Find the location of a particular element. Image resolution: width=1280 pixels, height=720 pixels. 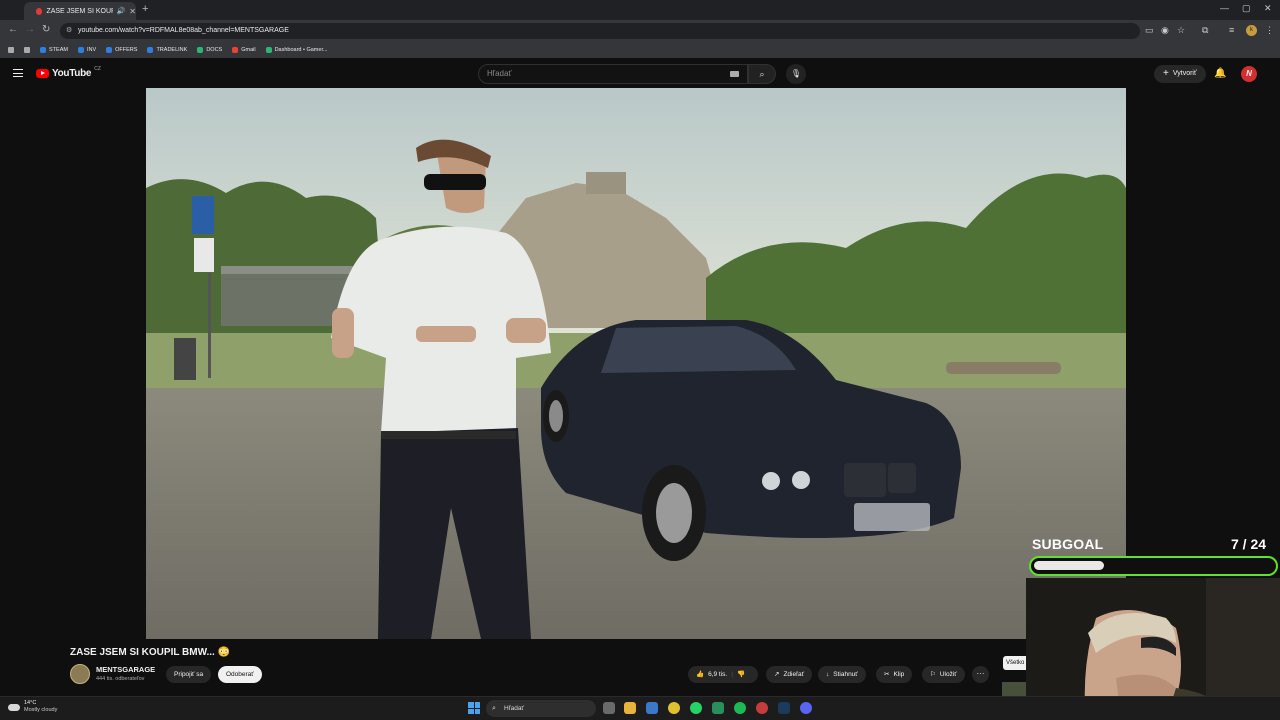

bookmark-steam: STEAM is located at coordinates (54, 50).